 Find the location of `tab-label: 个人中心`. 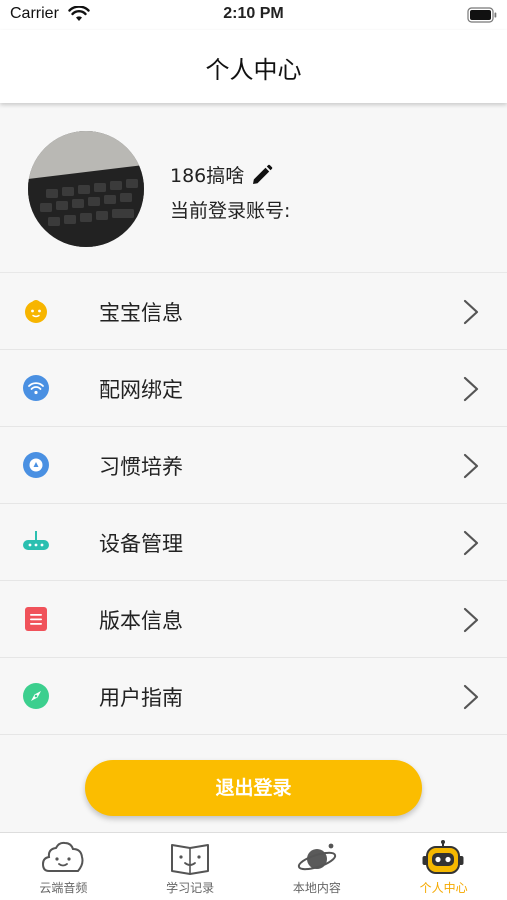

tab-label: 个人中心 is located at coordinates (443, 888).